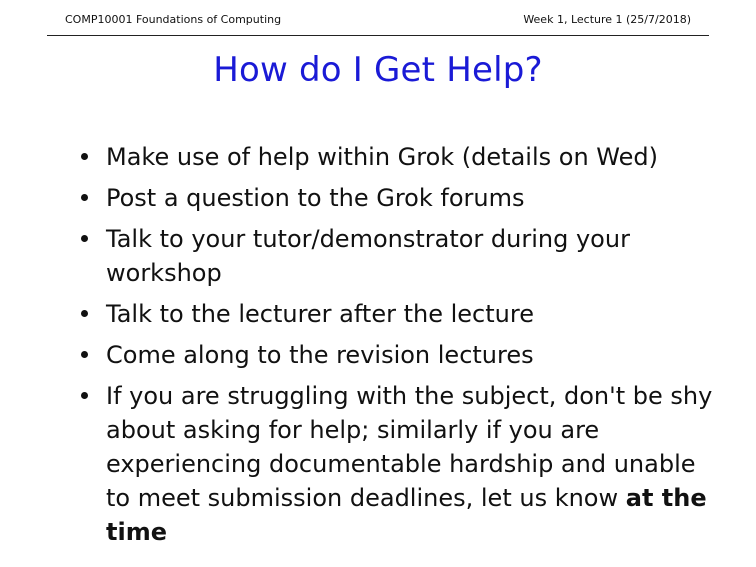 Image resolution: width=756 pixels, height=567 pixels. Describe the element at coordinates (173, 19) in the screenshot. I see `course-name: COMP10001 Foundations of Computing` at that location.